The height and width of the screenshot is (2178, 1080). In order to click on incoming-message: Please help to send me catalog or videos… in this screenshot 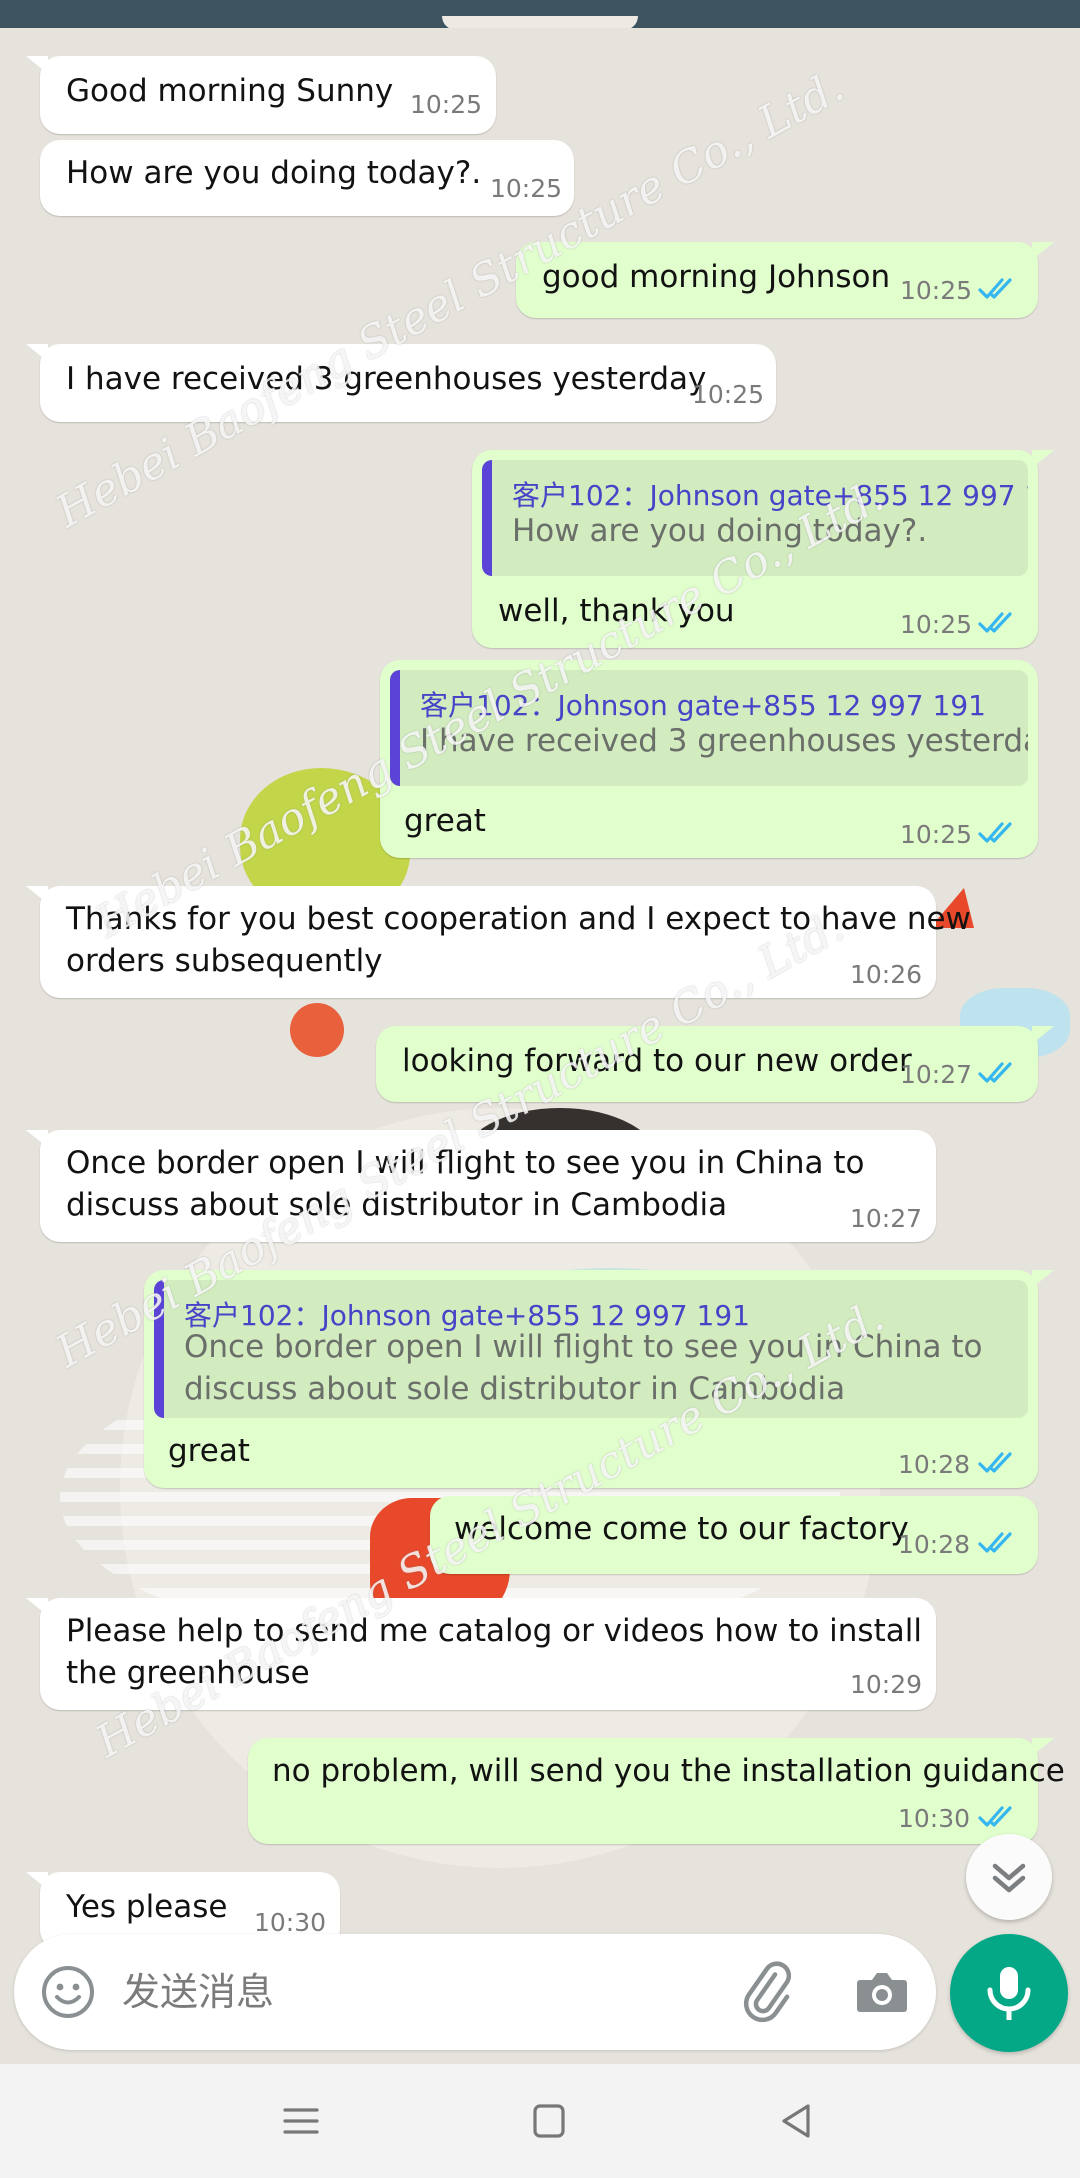, I will do `click(481, 1654)`.